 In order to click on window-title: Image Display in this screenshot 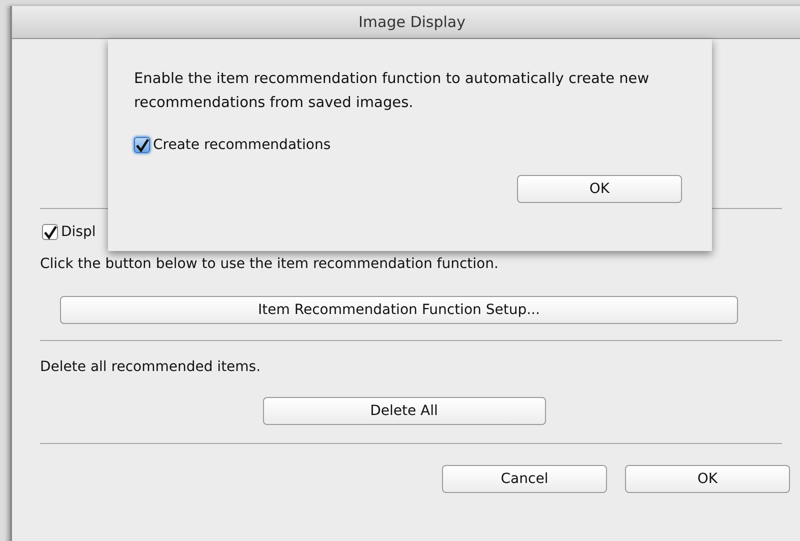, I will do `click(412, 22)`.